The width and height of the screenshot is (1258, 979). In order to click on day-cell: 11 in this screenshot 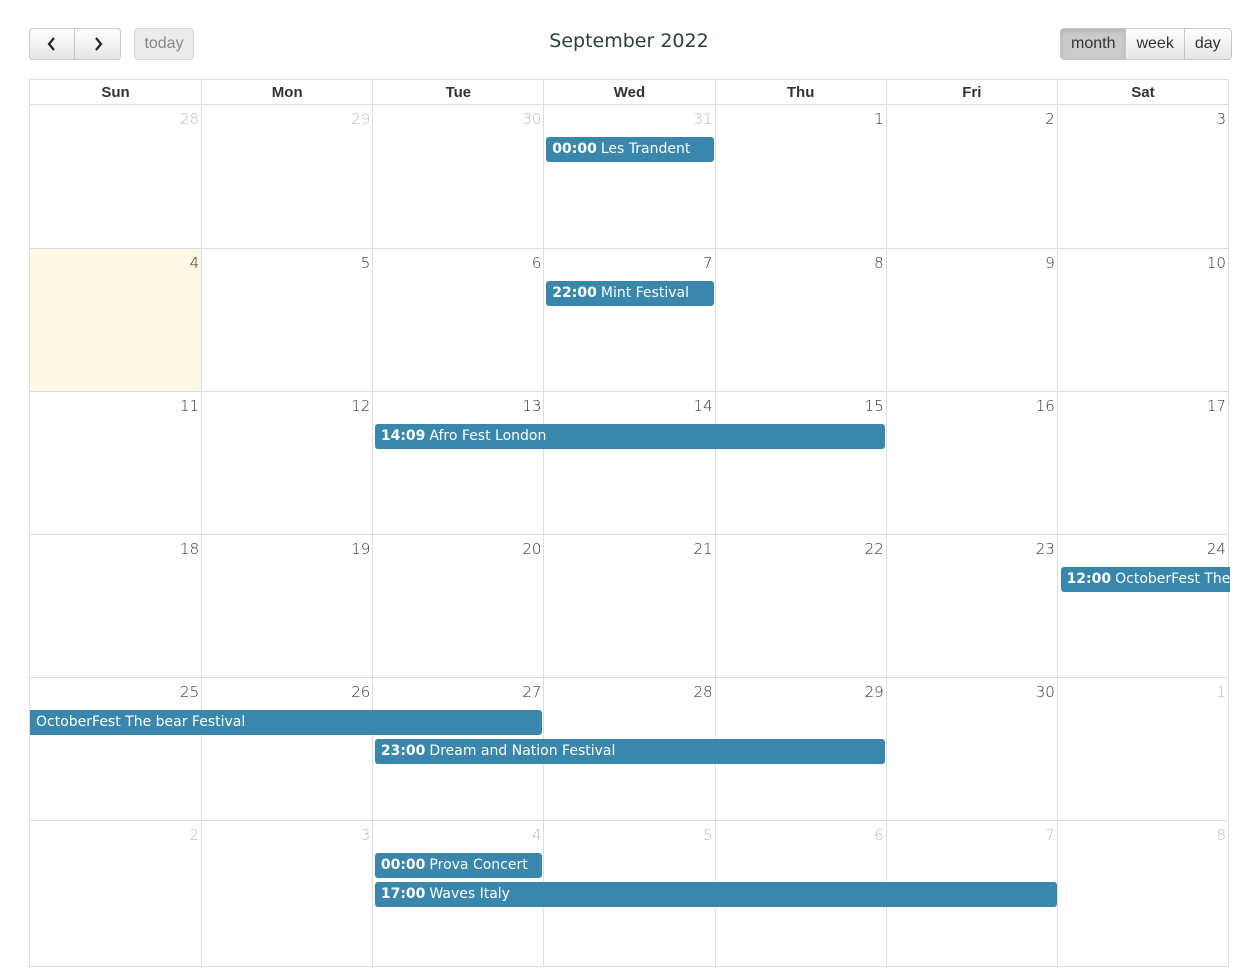, I will do `click(115, 463)`.